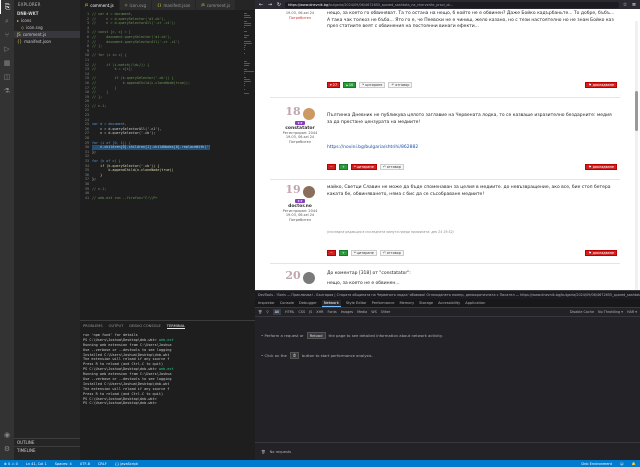 This screenshot has width=640, height=467. Describe the element at coordinates (266, 303) in the screenshot. I see `tab-inspector: Inspector` at that location.